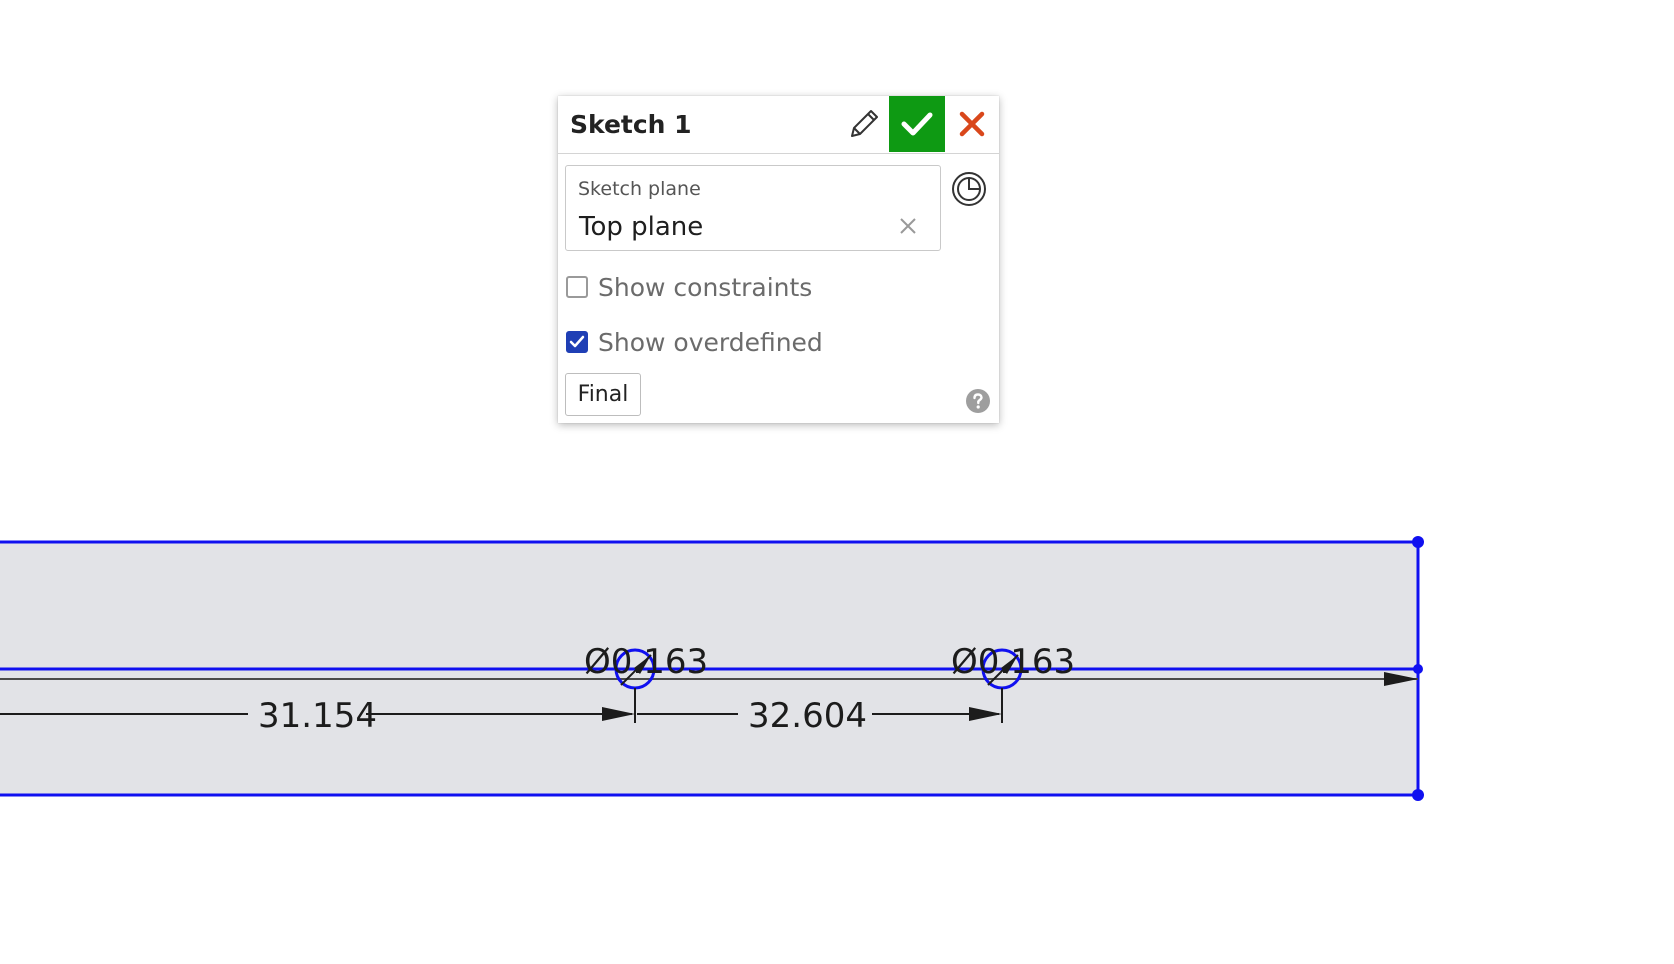  Describe the element at coordinates (778, 125) in the screenshot. I see `dialog-header: Sketch 1` at that location.